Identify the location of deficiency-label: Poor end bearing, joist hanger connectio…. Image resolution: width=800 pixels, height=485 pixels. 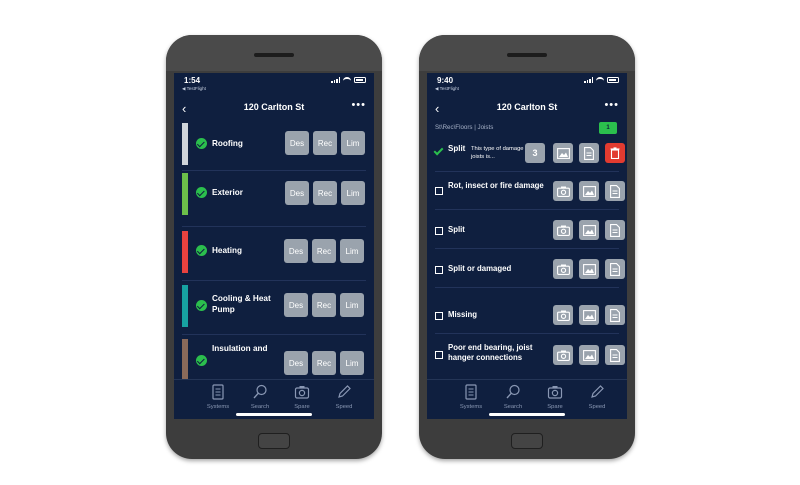
(490, 353).